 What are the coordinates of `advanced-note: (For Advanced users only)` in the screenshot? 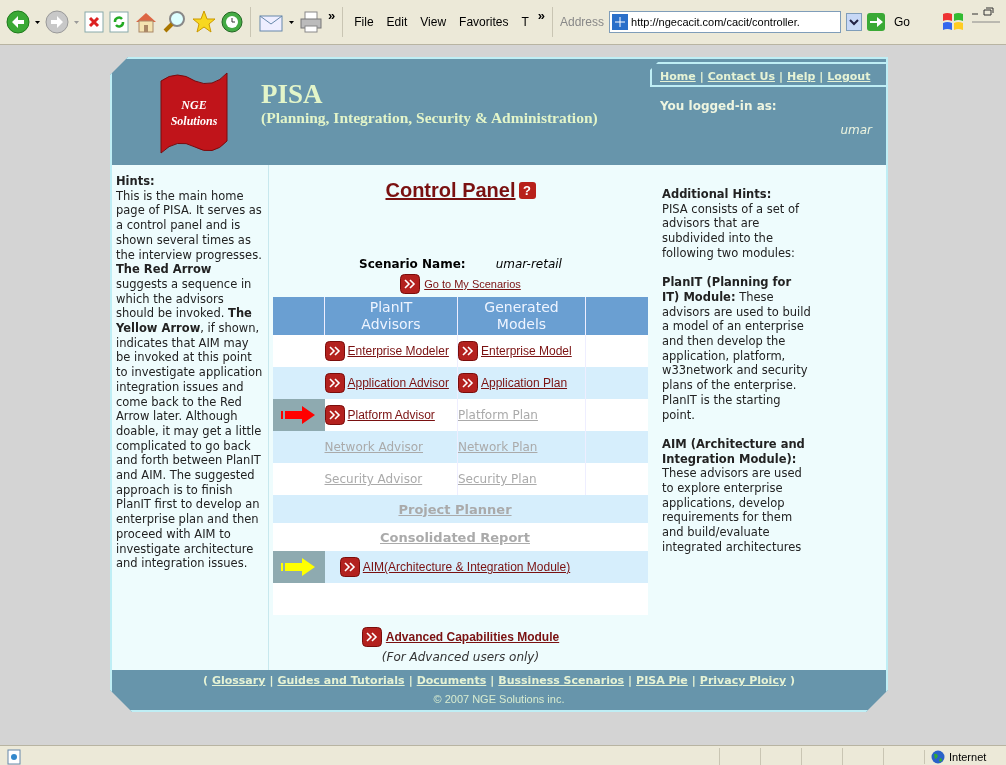 It's located at (460, 657).